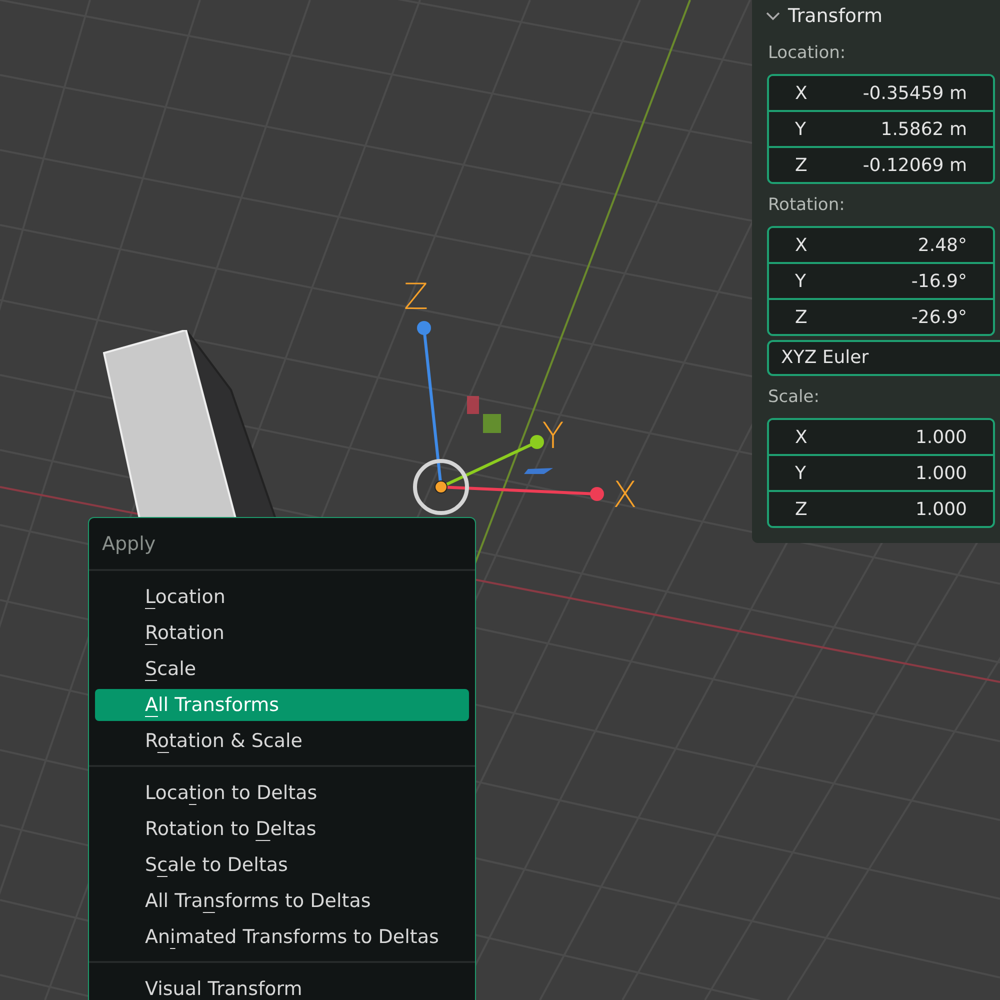 This screenshot has width=1000, height=1000. What do you see at coordinates (625, 496) in the screenshot?
I see `axis-label: X` at bounding box center [625, 496].